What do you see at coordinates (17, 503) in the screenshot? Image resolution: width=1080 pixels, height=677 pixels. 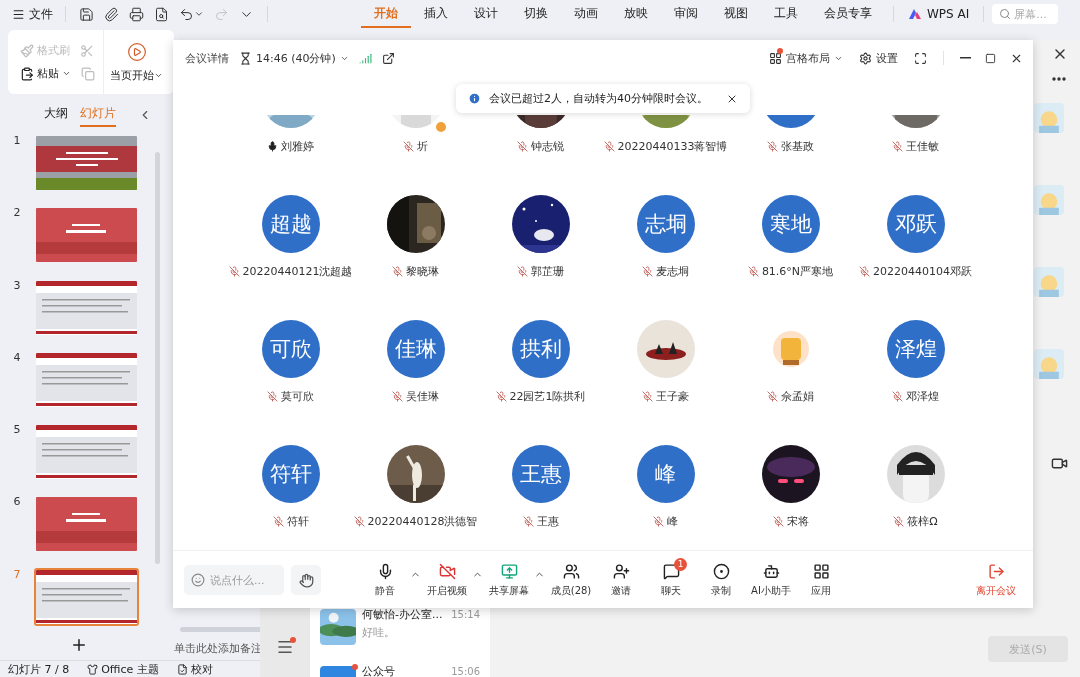 I see `slide-number: 6` at bounding box center [17, 503].